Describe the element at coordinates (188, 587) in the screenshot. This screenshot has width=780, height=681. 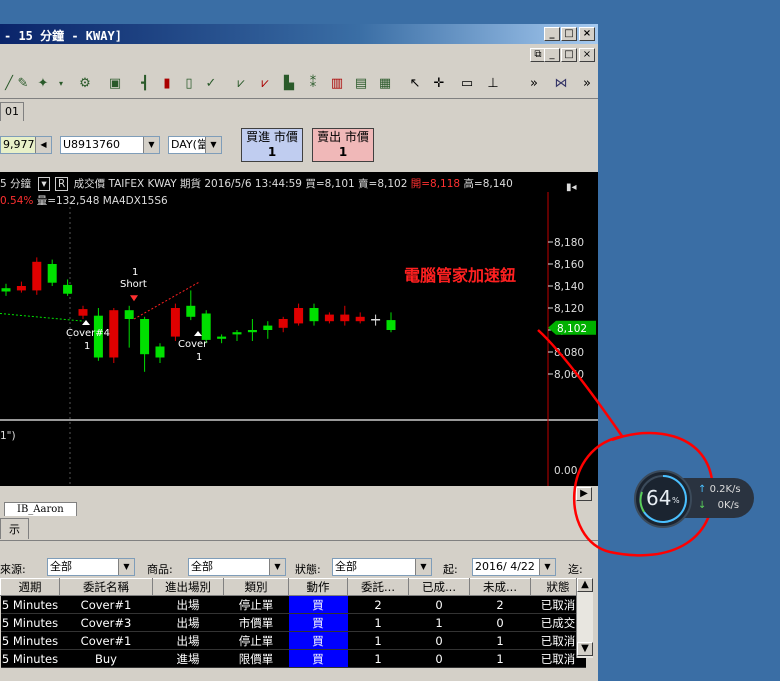
I see `col-entry-exit: 進出場別` at that location.